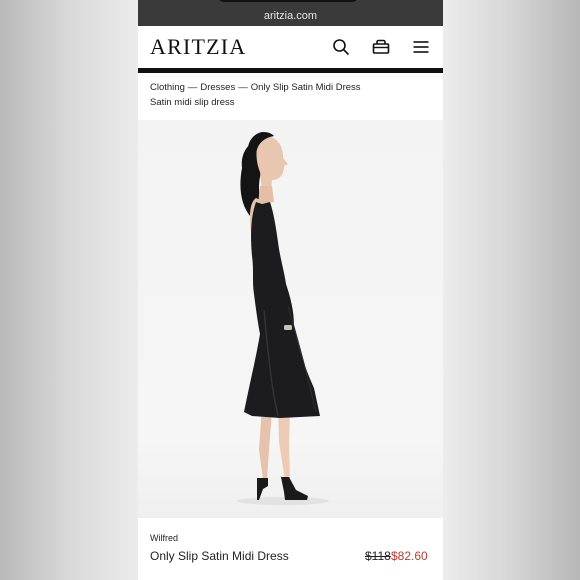 The image size is (580, 580). Describe the element at coordinates (306, 87) in the screenshot. I see `breadcrumb-item-product: Only Slip Satin Midi Dress` at that location.